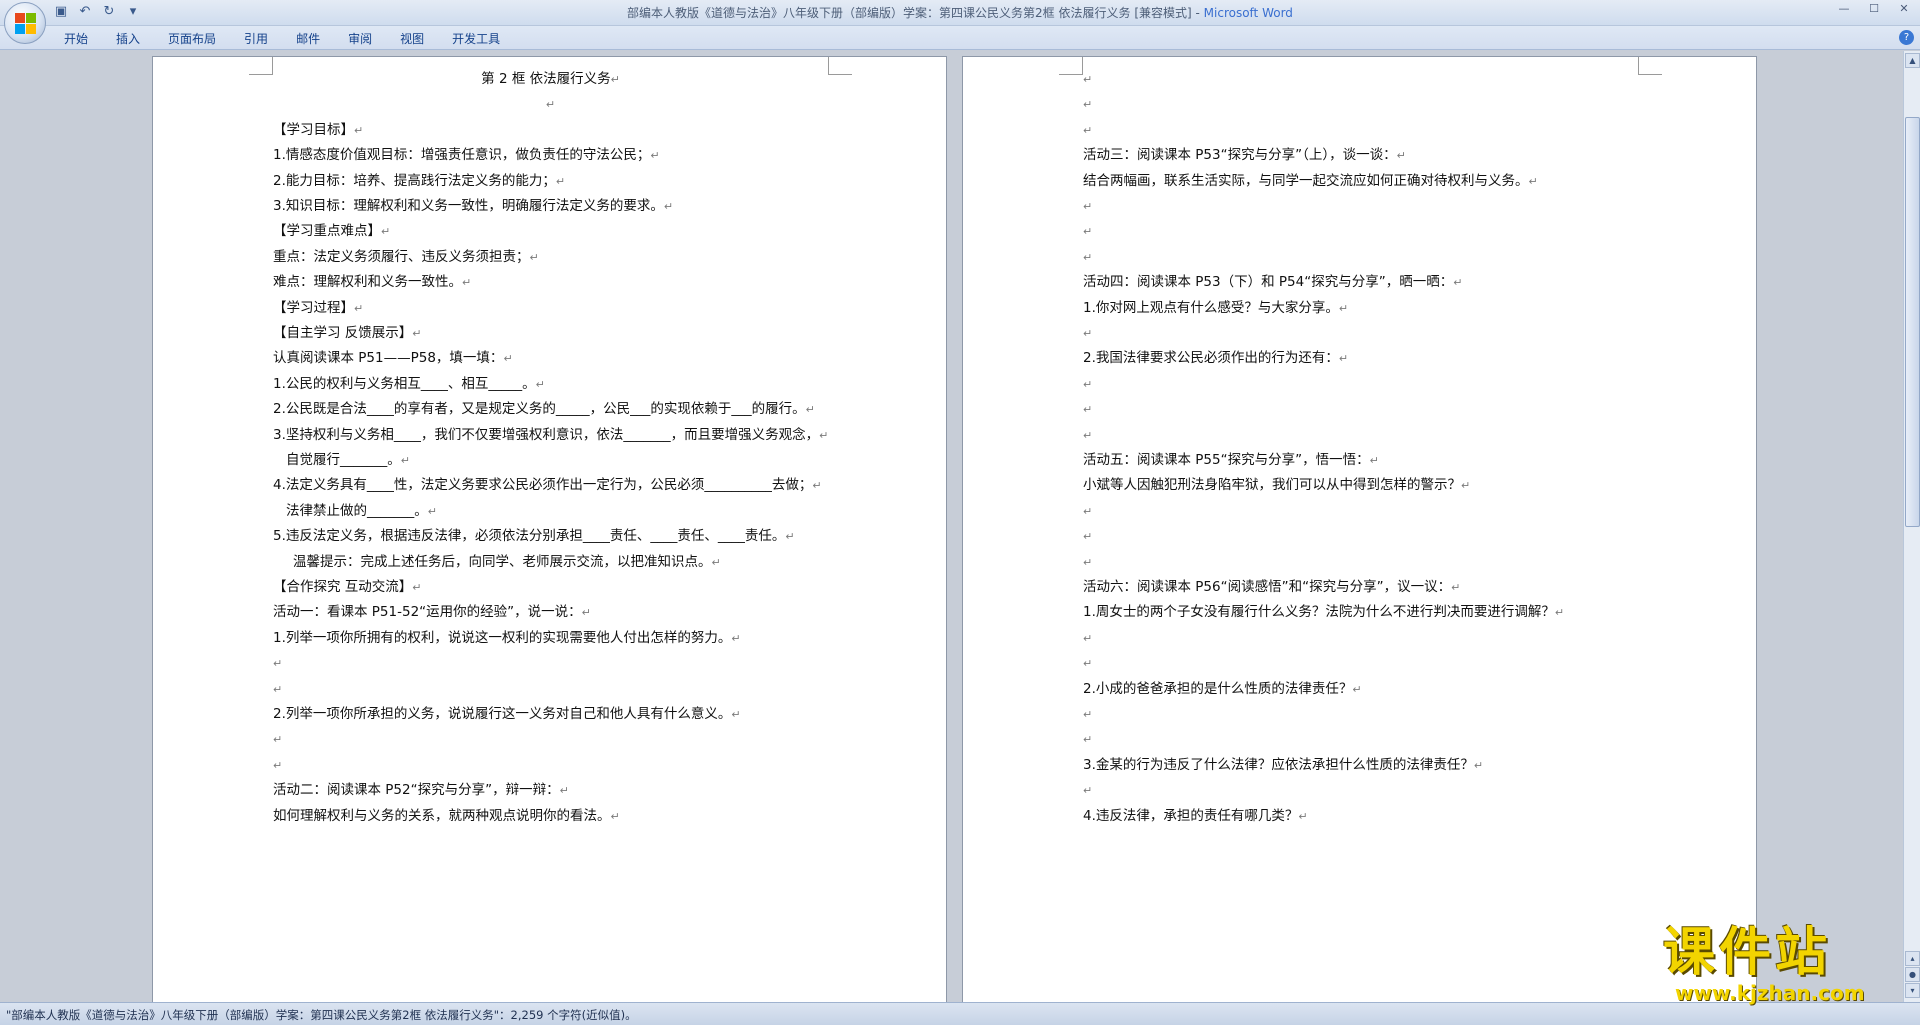 This screenshot has height=1025, width=1920. What do you see at coordinates (1226, 460) in the screenshot?
I see `line-text: 活动五：阅读课本 P55“探究与分享”，悟一悟：` at bounding box center [1226, 460].